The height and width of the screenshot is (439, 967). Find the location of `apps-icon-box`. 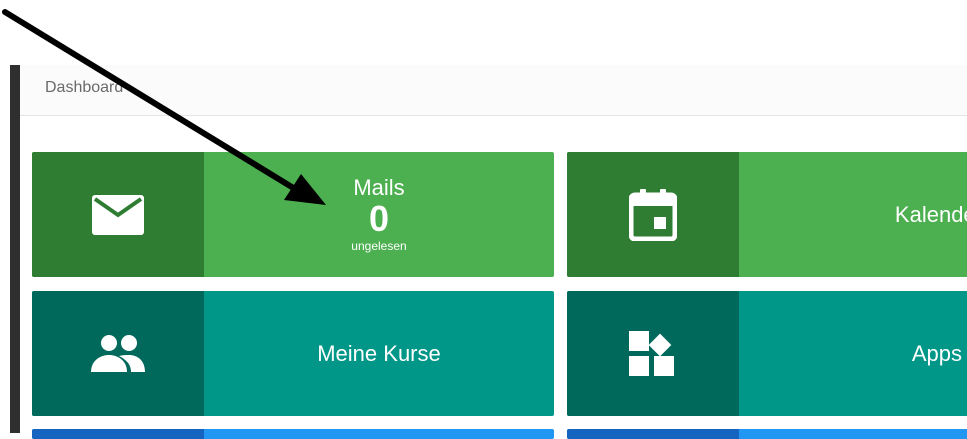

apps-icon-box is located at coordinates (653, 353).